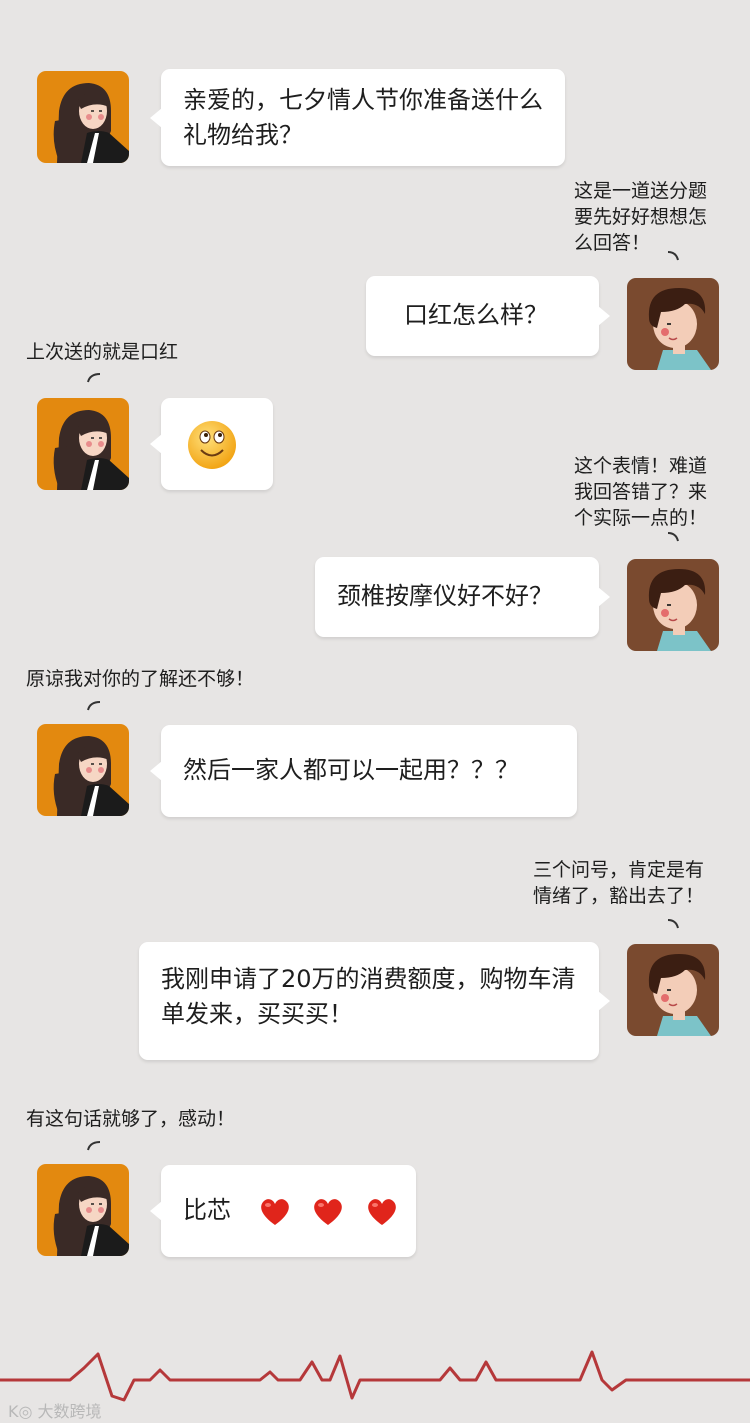  Describe the element at coordinates (641, 492) in the screenshot. I see `inner-thought-note: 这个表情！难道 我回答错了？来 个实际一点的！` at that location.